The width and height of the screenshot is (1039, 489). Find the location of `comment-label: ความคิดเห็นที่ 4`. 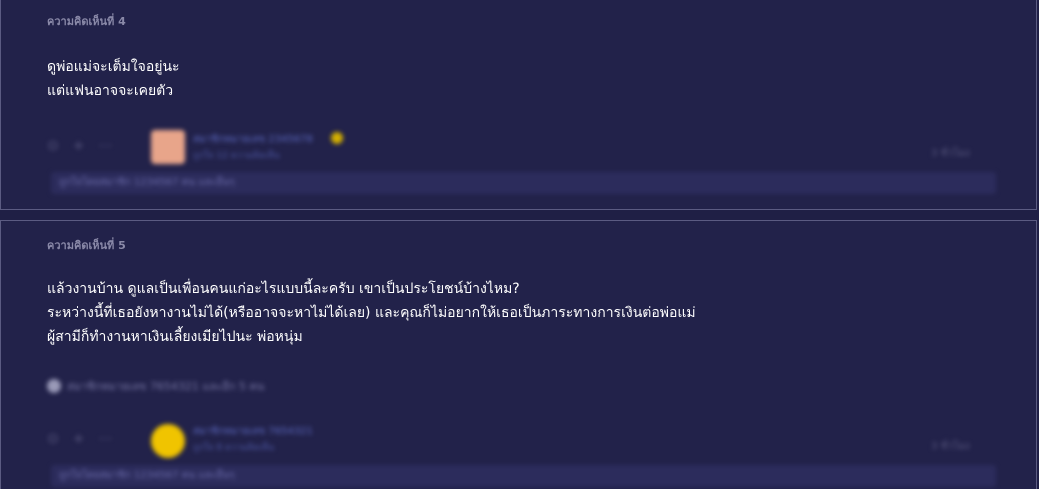

comment-label: ความคิดเห็นที่ 4 is located at coordinates (86, 21).